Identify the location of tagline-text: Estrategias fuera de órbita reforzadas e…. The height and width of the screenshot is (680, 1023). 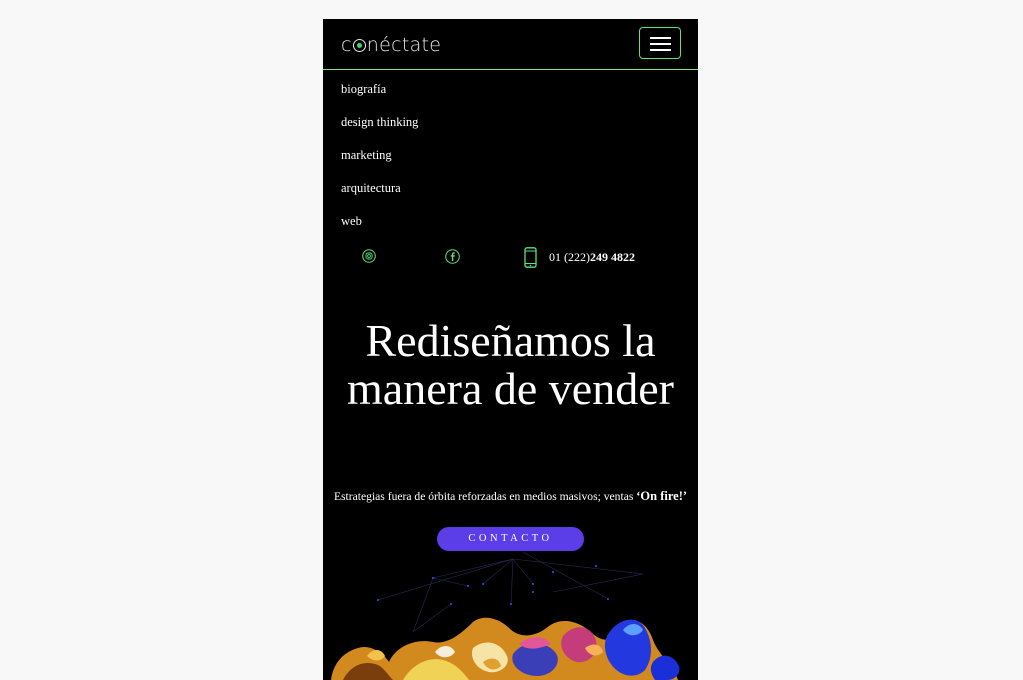
(485, 496).